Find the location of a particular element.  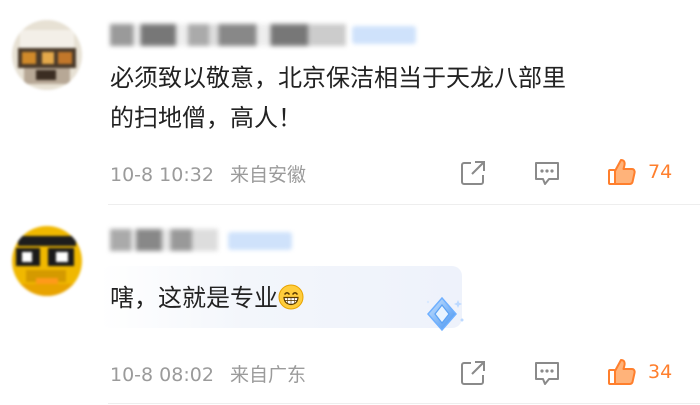

diamond-badge-icon is located at coordinates (445, 314).